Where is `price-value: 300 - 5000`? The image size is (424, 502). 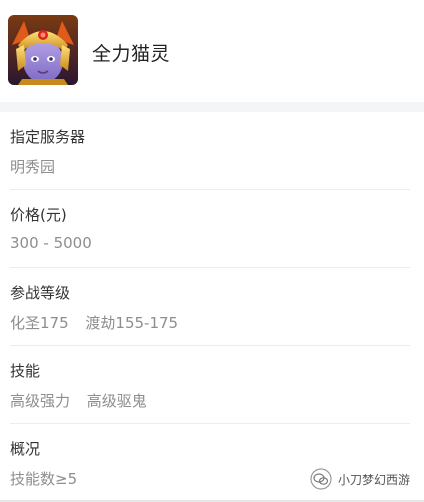
price-value: 300 - 5000 is located at coordinates (51, 243).